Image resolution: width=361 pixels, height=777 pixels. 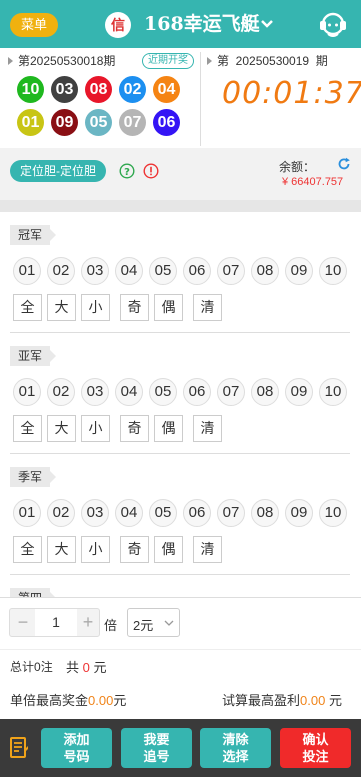 I want to click on note-icon, so click(x=19, y=748).